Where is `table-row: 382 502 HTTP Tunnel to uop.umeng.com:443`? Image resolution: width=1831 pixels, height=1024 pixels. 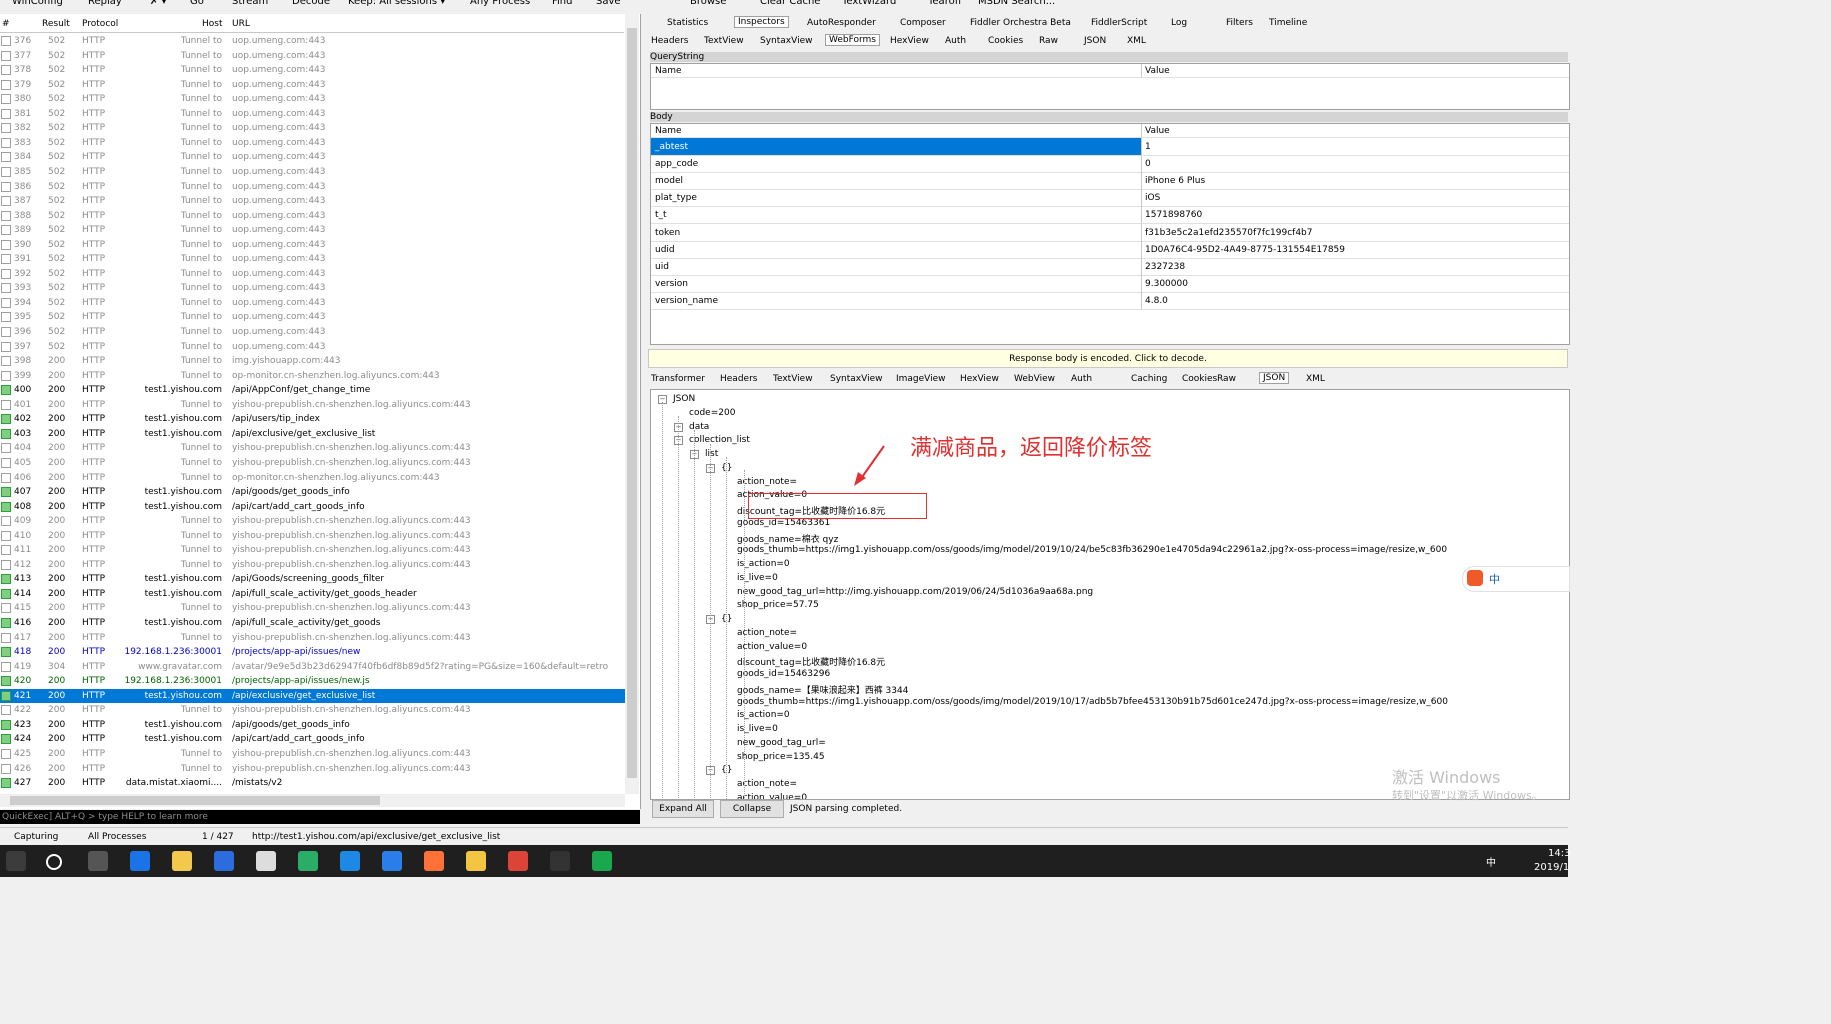
table-row: 382 502 HTTP Tunnel to uop.umeng.com:443 is located at coordinates (312, 128).